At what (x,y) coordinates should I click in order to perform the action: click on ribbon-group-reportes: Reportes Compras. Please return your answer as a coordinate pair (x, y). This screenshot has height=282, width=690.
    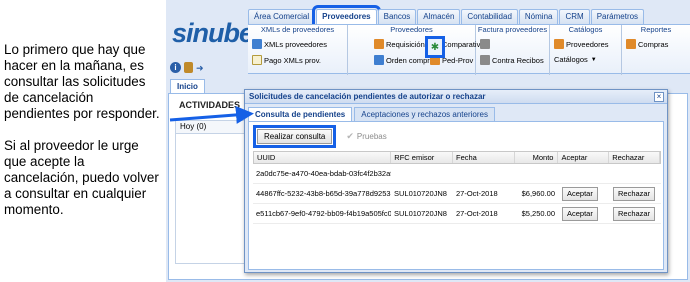
    Looking at the image, I should click on (656, 50).